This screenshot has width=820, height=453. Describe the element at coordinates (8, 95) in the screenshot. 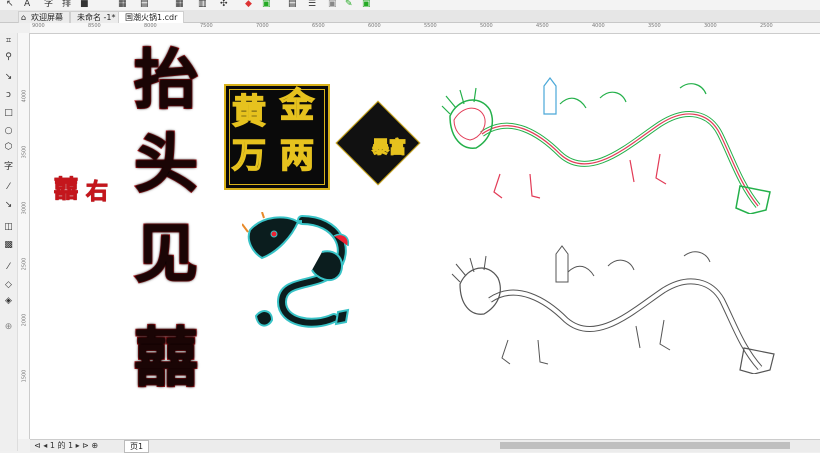

I see `artistic-media-icon: ↄ` at that location.